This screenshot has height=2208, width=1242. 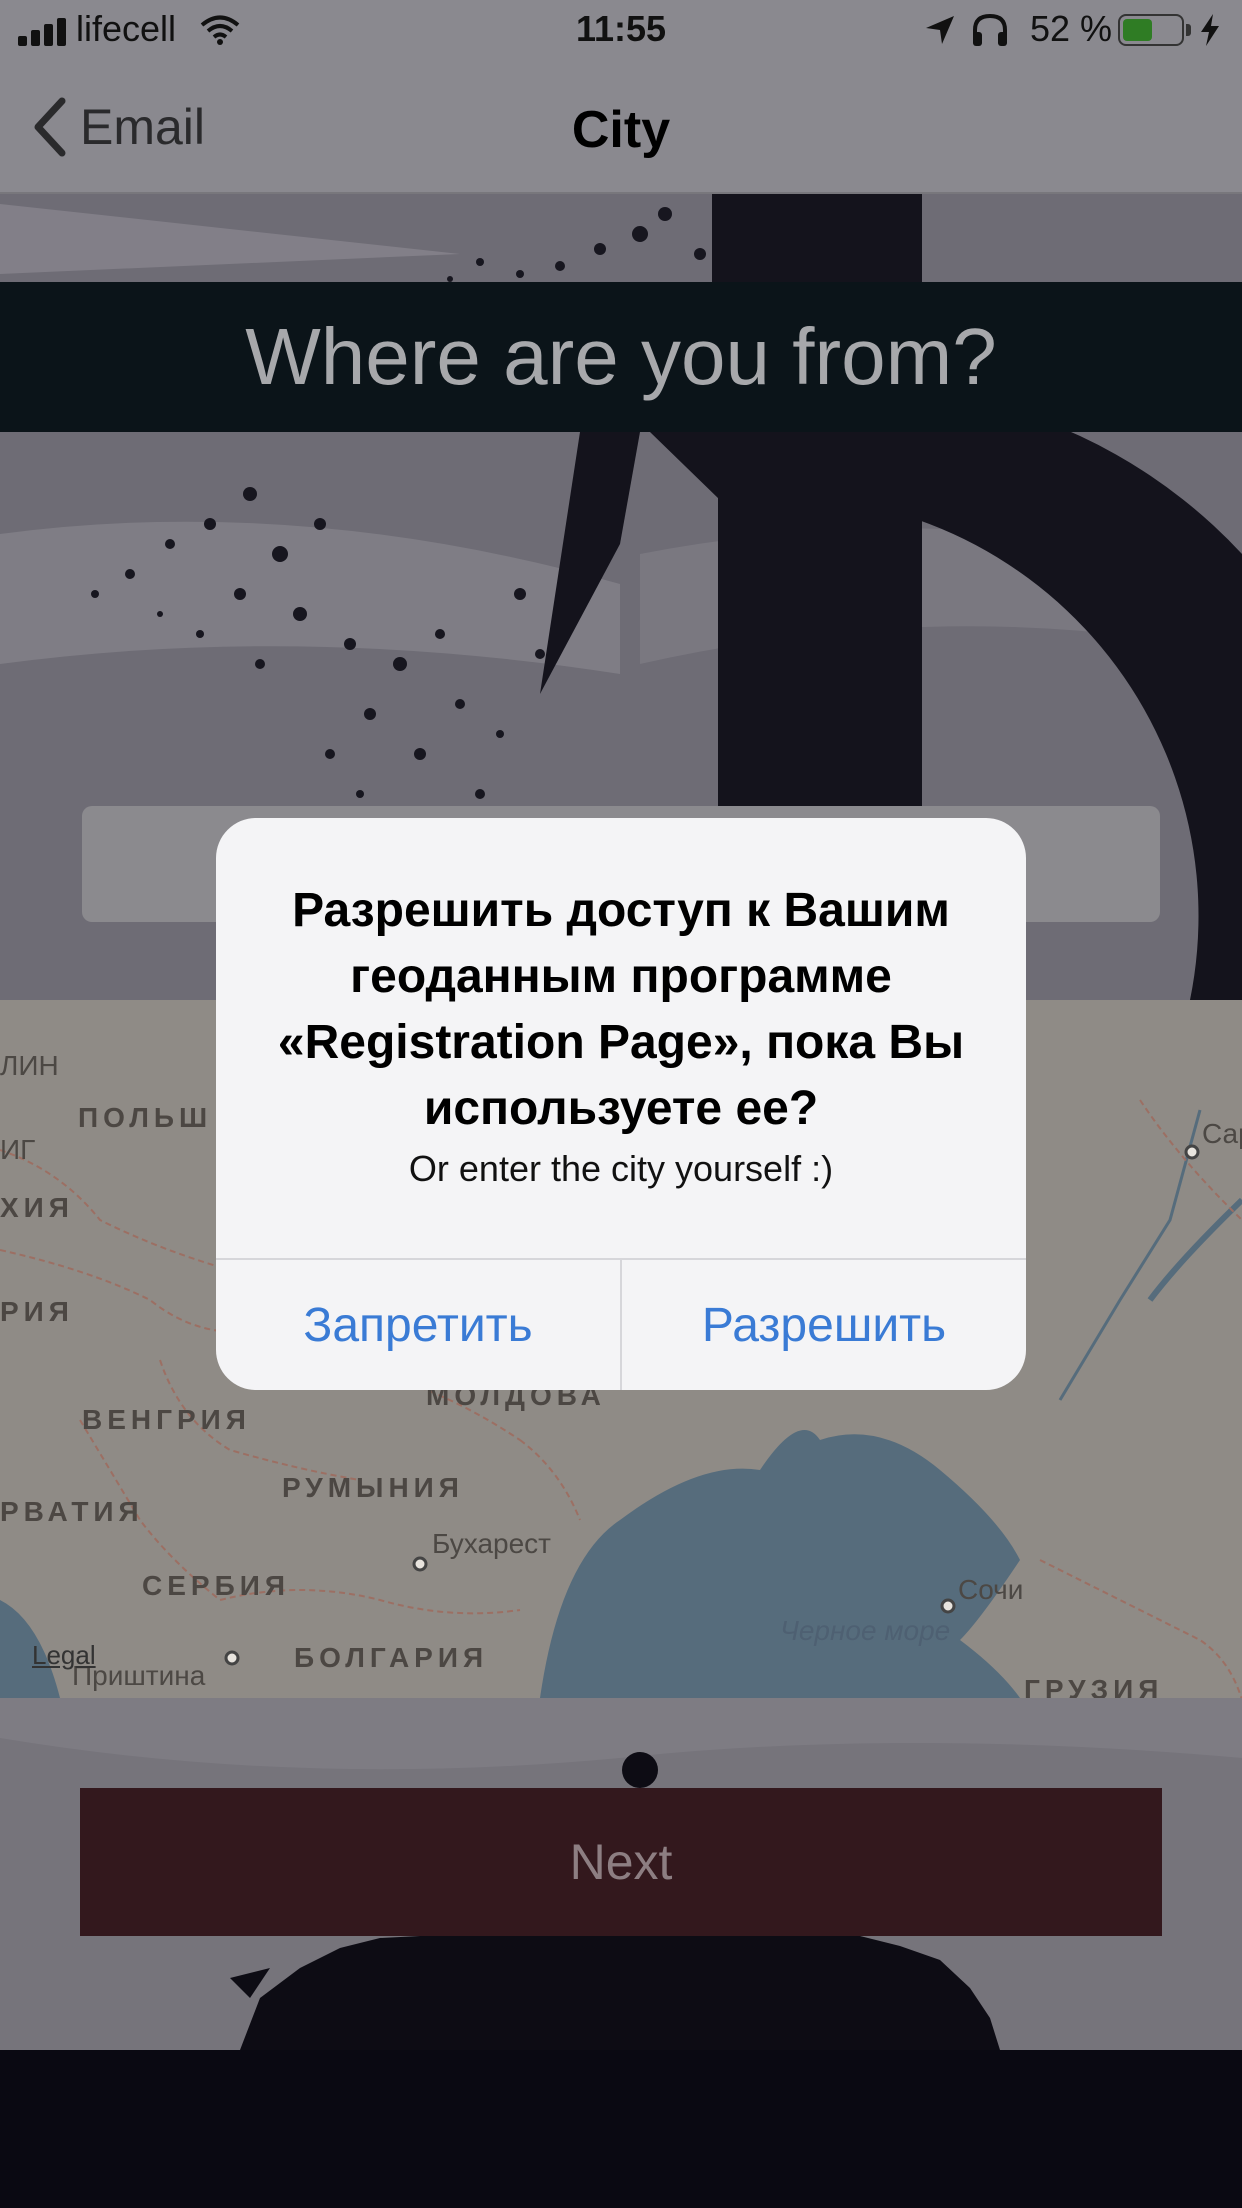 I want to click on question-banner: Where are you from?, so click(x=621, y=357).